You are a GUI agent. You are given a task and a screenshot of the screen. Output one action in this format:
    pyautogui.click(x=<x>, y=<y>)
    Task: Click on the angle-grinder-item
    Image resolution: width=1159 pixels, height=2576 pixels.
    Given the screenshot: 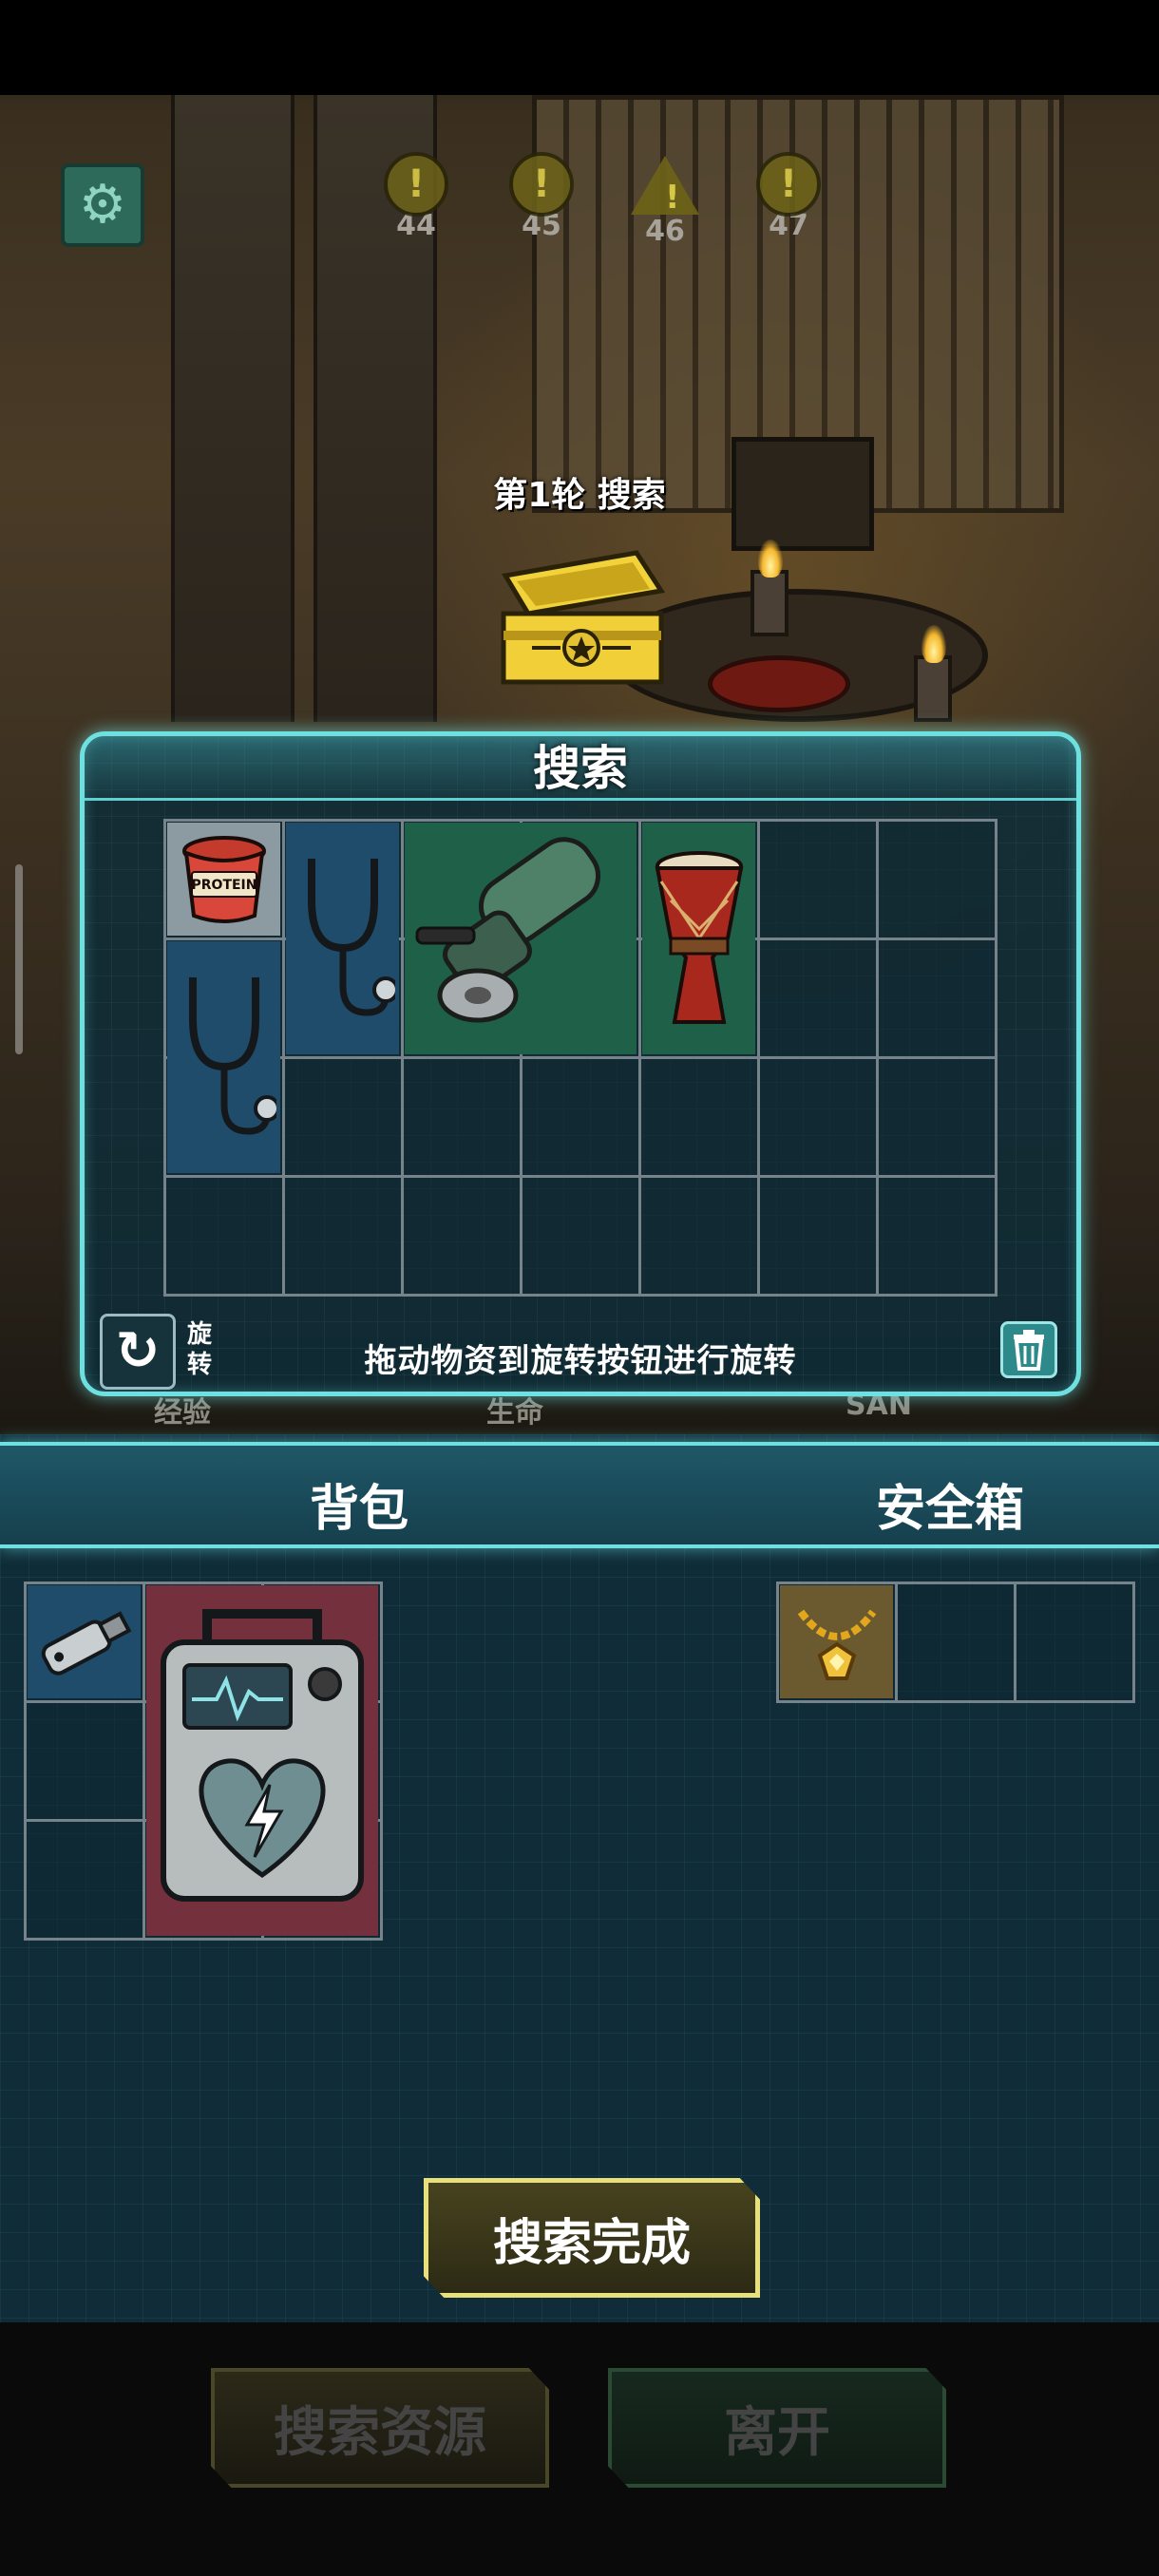 What is the action you would take?
    pyautogui.click(x=520, y=938)
    